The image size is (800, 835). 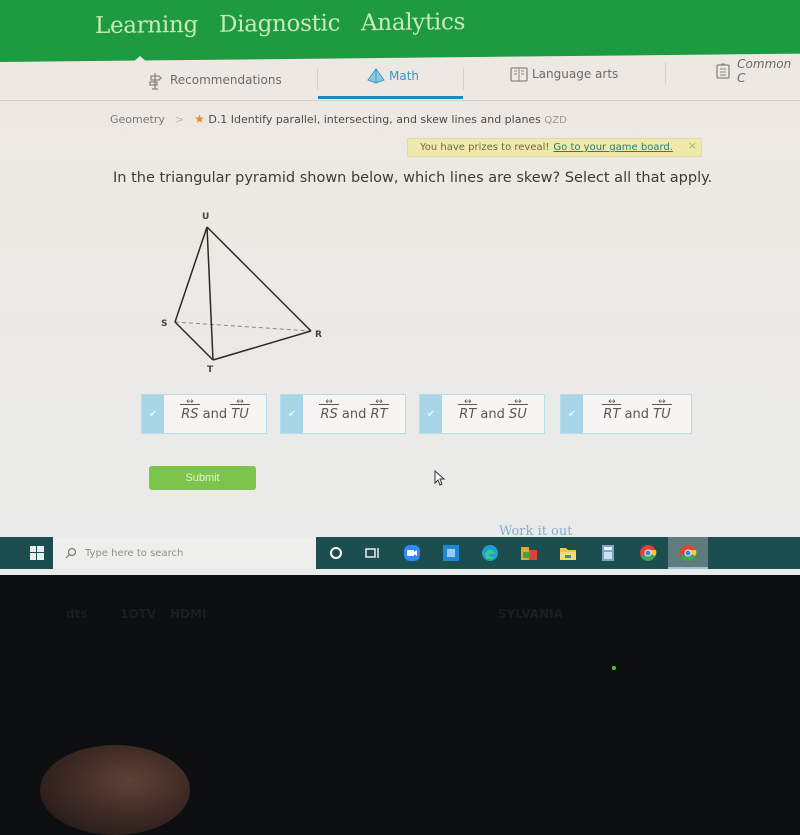 What do you see at coordinates (529, 553) in the screenshot?
I see `office-icon` at bounding box center [529, 553].